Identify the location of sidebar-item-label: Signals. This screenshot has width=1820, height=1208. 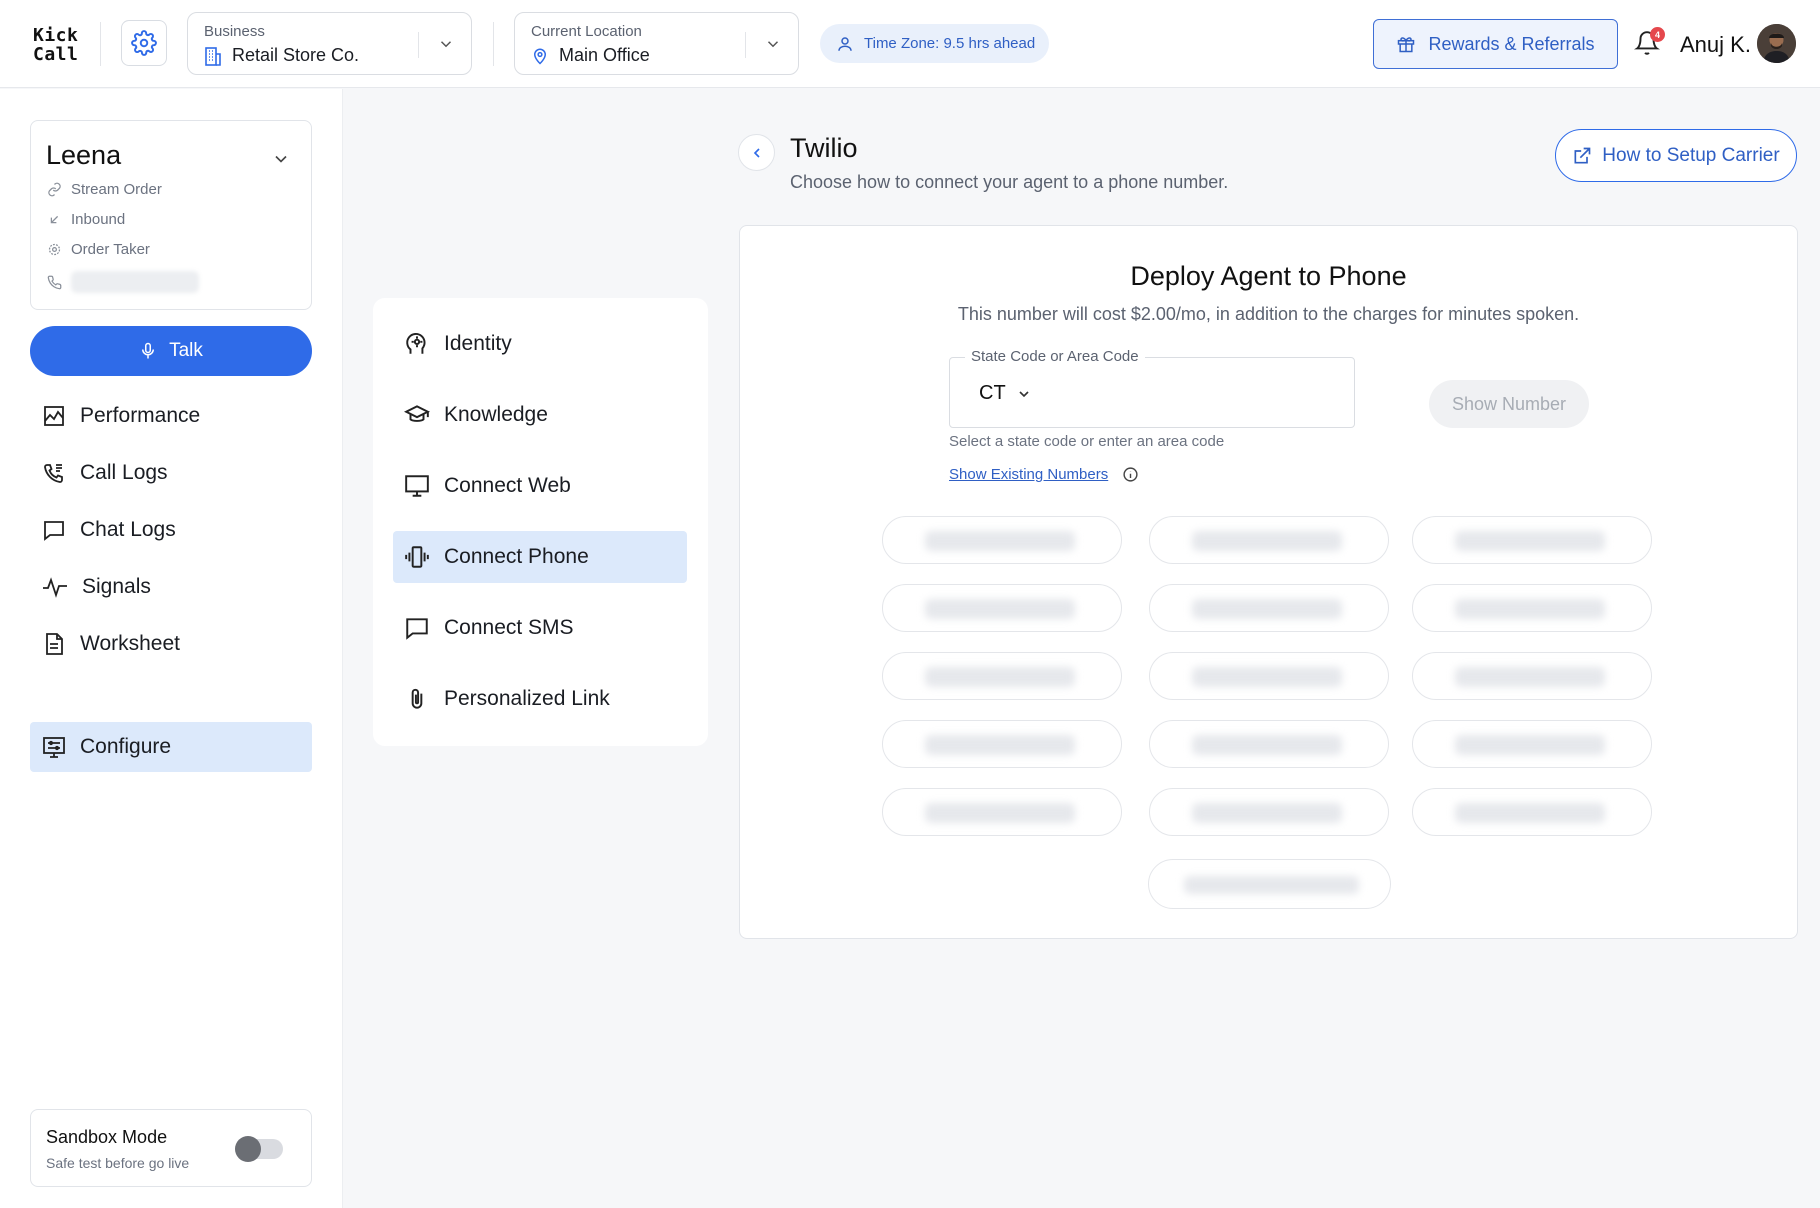
(116, 586).